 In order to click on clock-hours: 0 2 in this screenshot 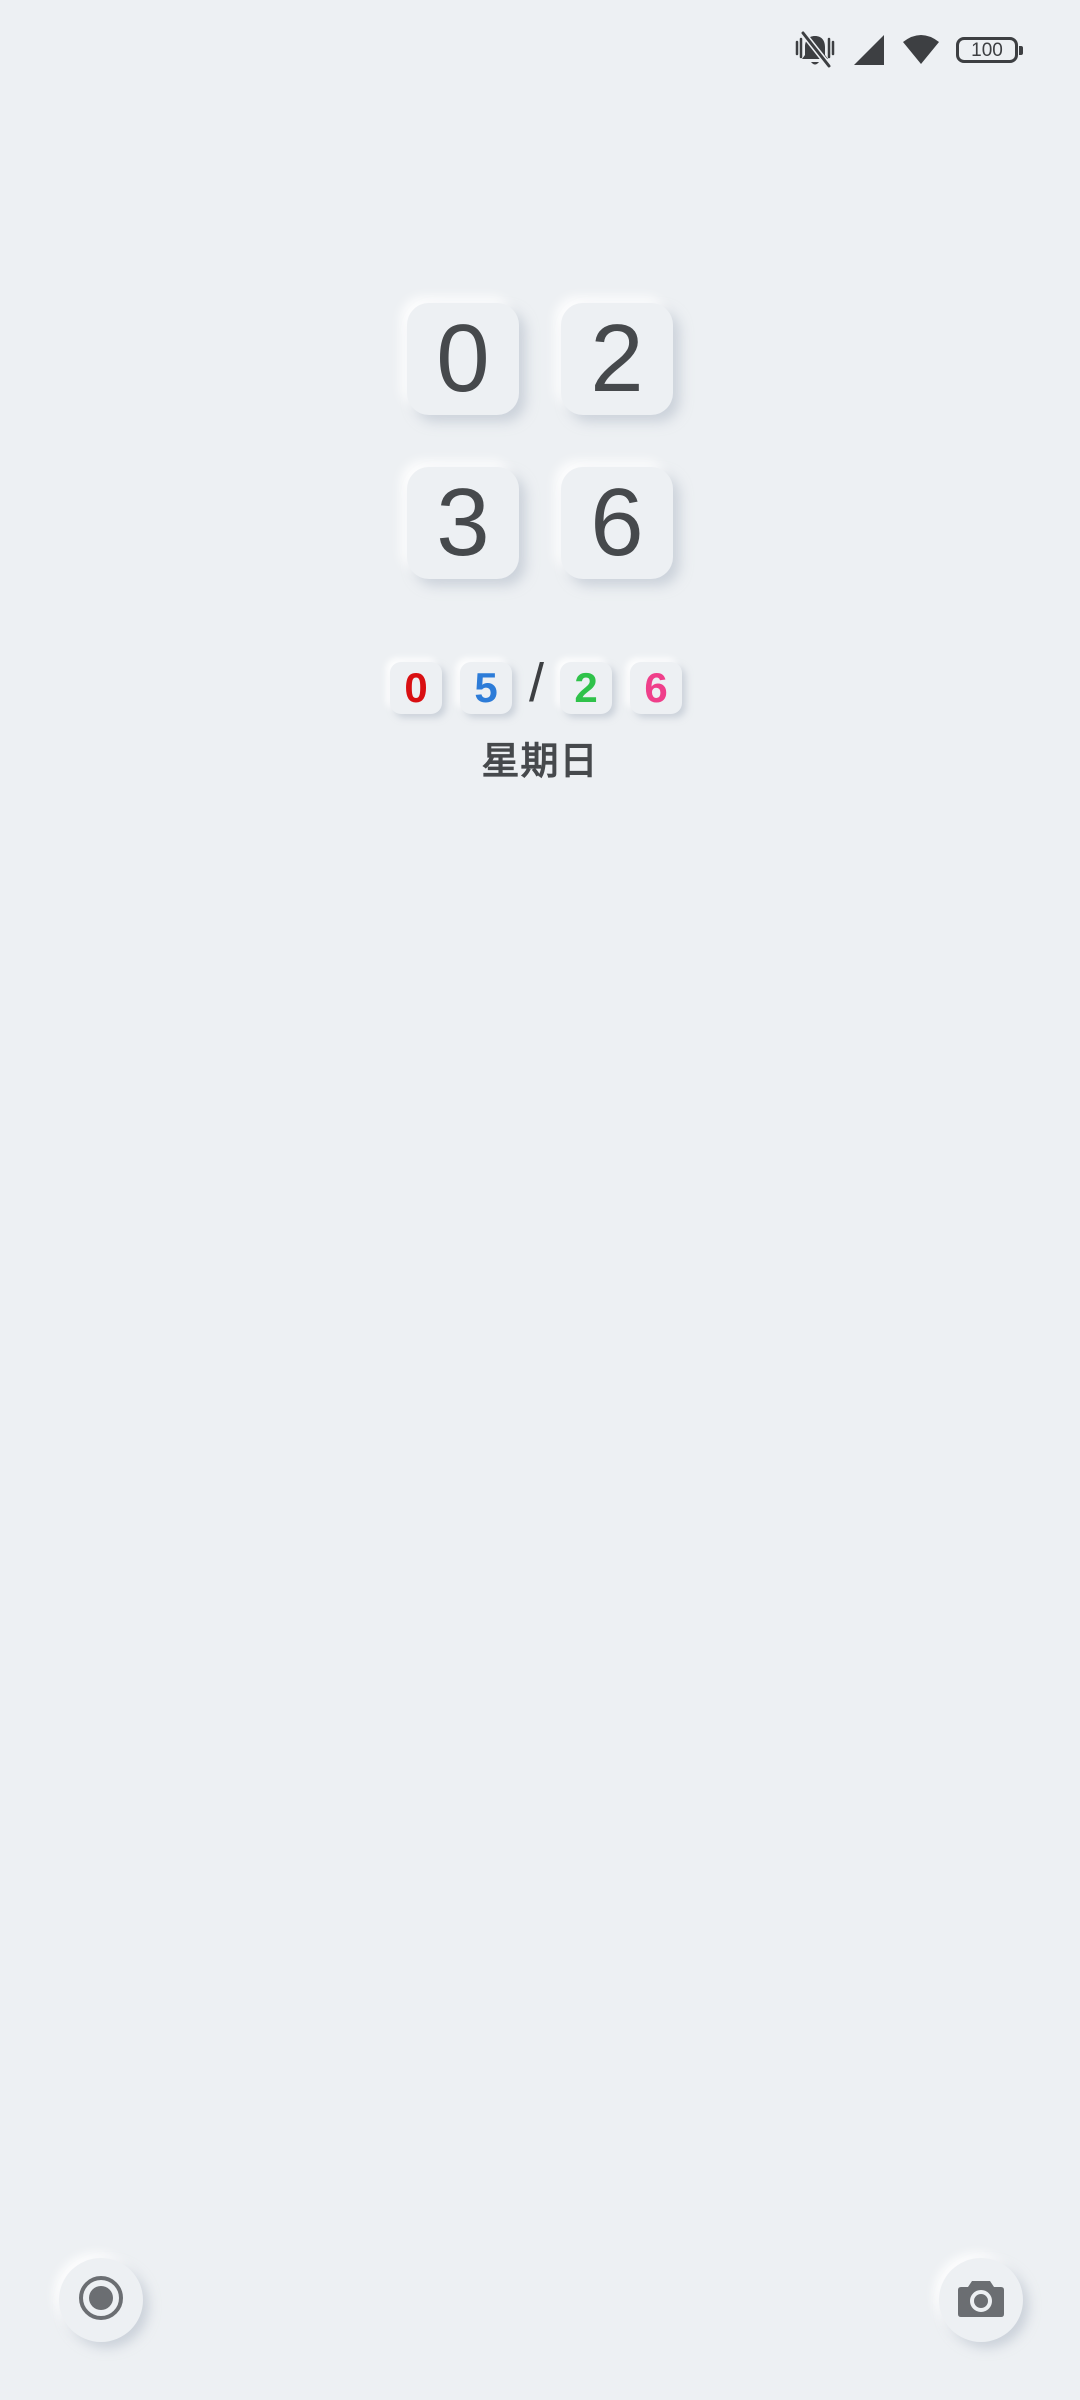, I will do `click(540, 359)`.